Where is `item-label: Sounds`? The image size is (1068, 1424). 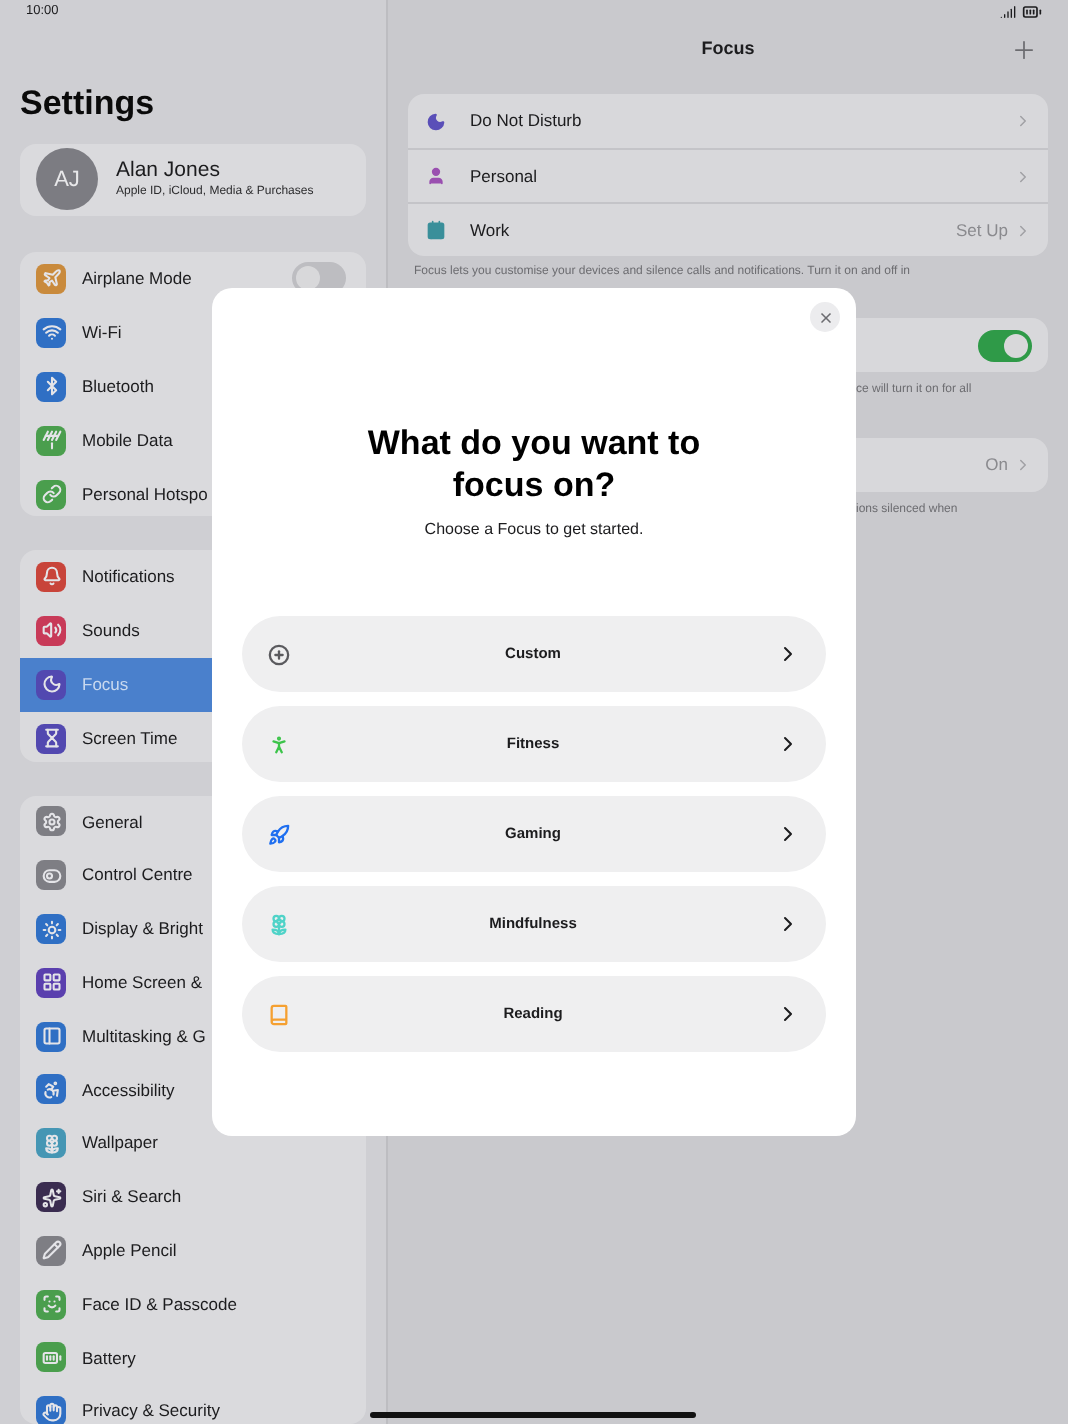
item-label: Sounds is located at coordinates (112, 631).